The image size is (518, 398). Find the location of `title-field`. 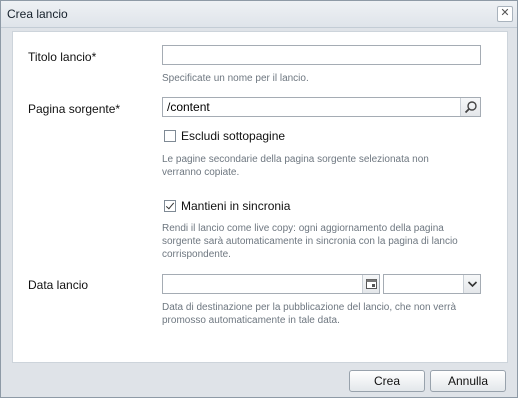

title-field is located at coordinates (321, 55).